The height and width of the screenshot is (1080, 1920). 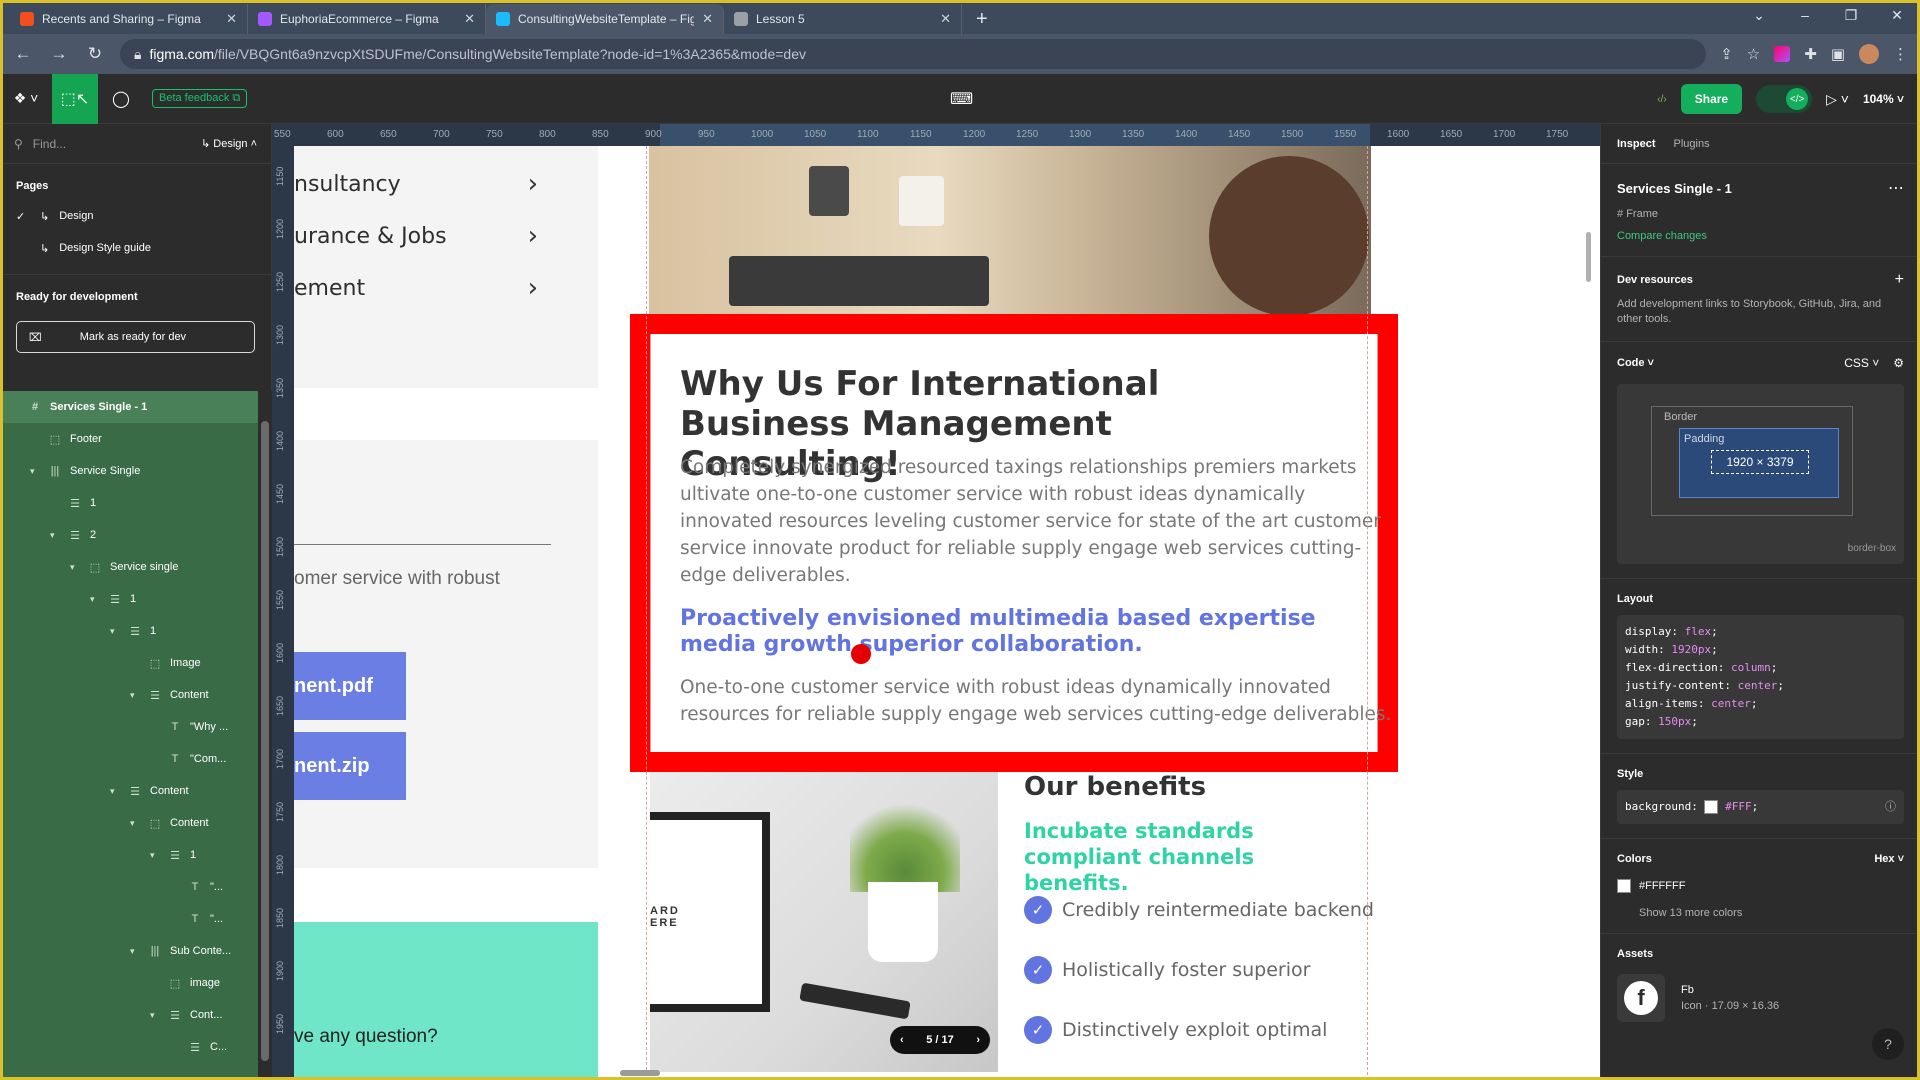 I want to click on code-settings-icon: ⚙︎, so click(x=1898, y=363).